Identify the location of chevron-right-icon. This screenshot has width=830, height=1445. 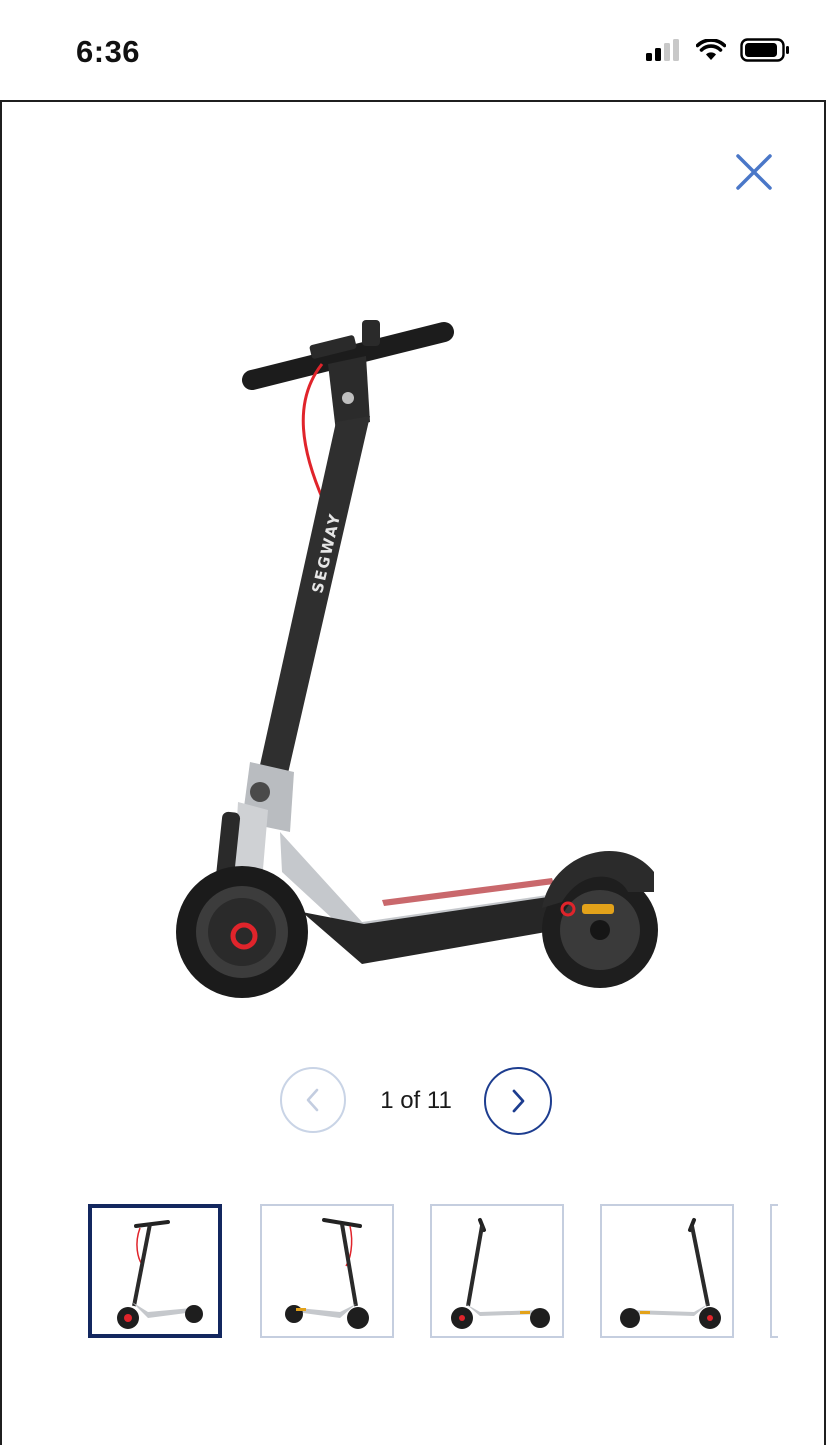
(518, 1101).